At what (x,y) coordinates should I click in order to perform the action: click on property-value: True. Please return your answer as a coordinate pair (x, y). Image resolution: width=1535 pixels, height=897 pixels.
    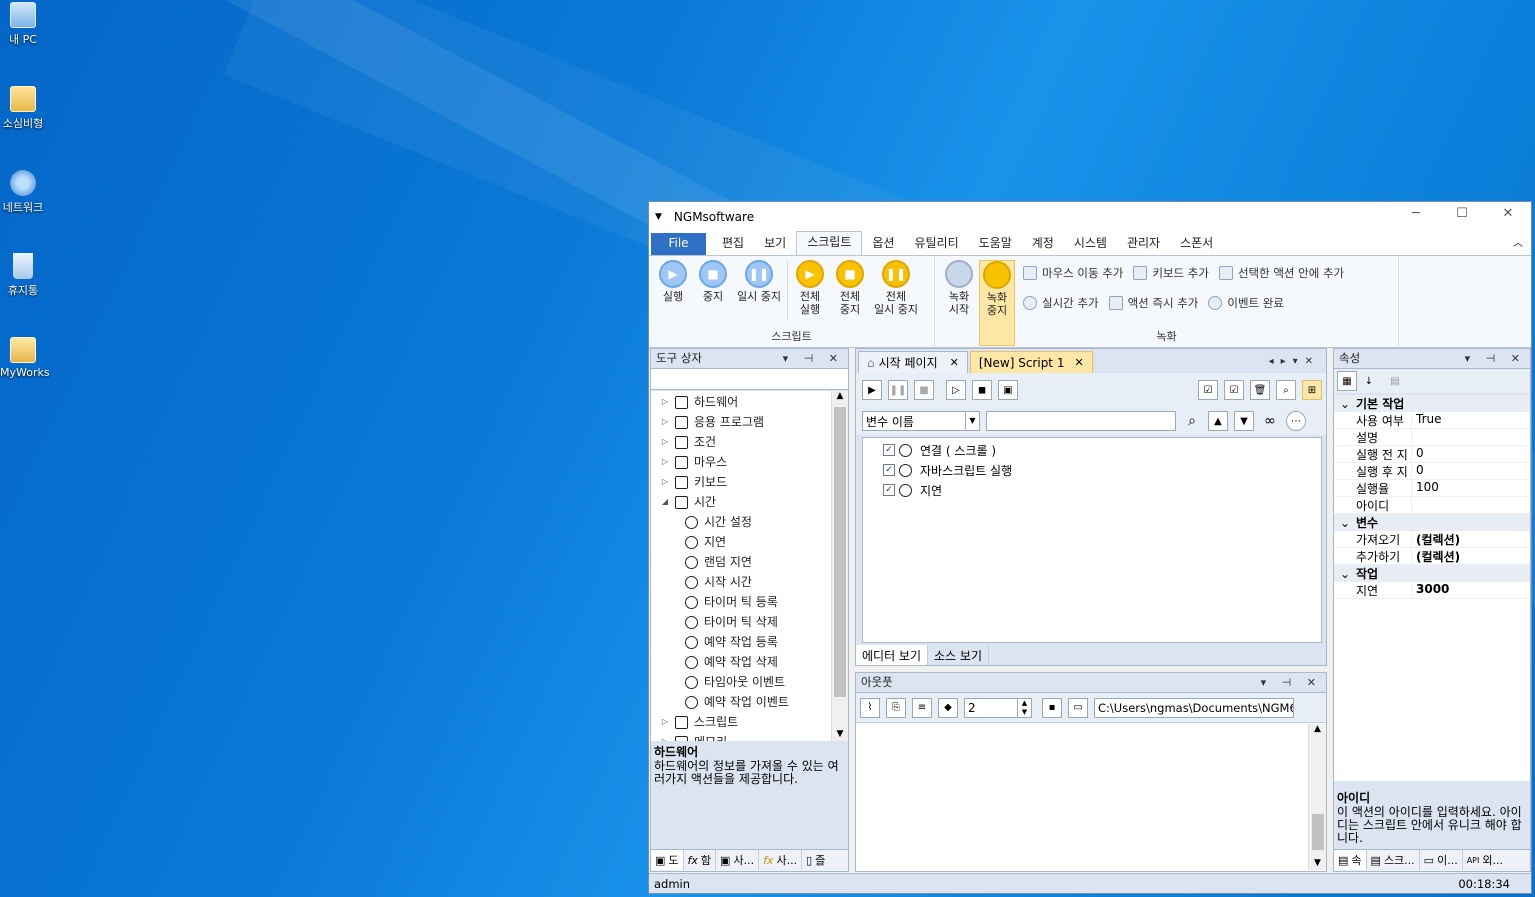
    Looking at the image, I should click on (1427, 420).